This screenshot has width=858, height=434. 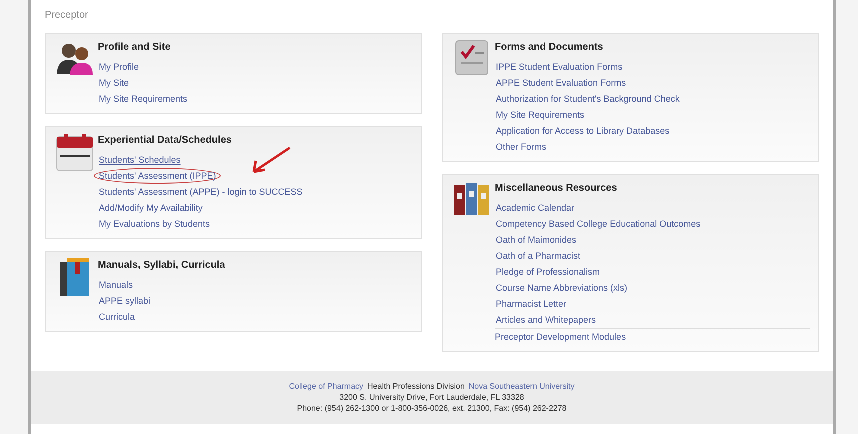 What do you see at coordinates (546, 320) in the screenshot?
I see `resource-link: Articles and Whitepapers` at bounding box center [546, 320].